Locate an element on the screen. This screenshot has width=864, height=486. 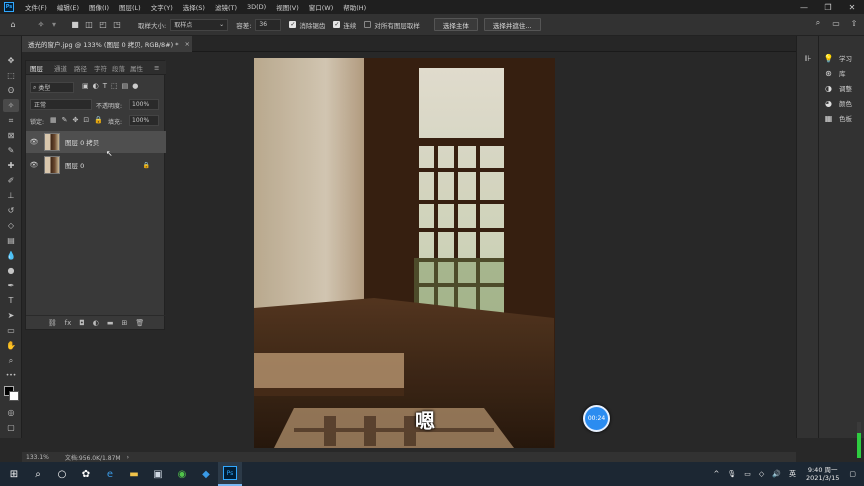
link-layers-icon: ⛓ is located at coordinates (52, 323).